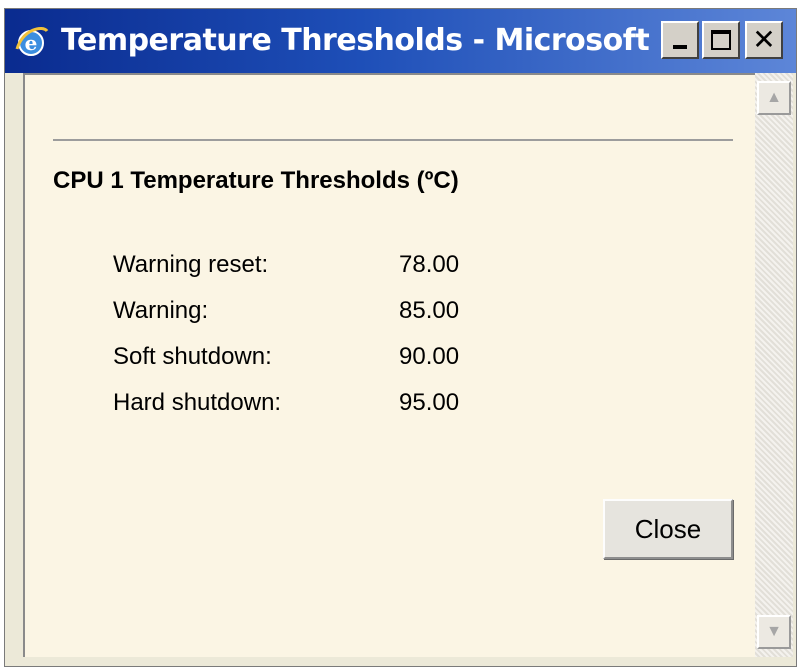 Image resolution: width=801 pixels, height=671 pixels. Describe the element at coordinates (668, 529) in the screenshot. I see `close-button: Close` at that location.